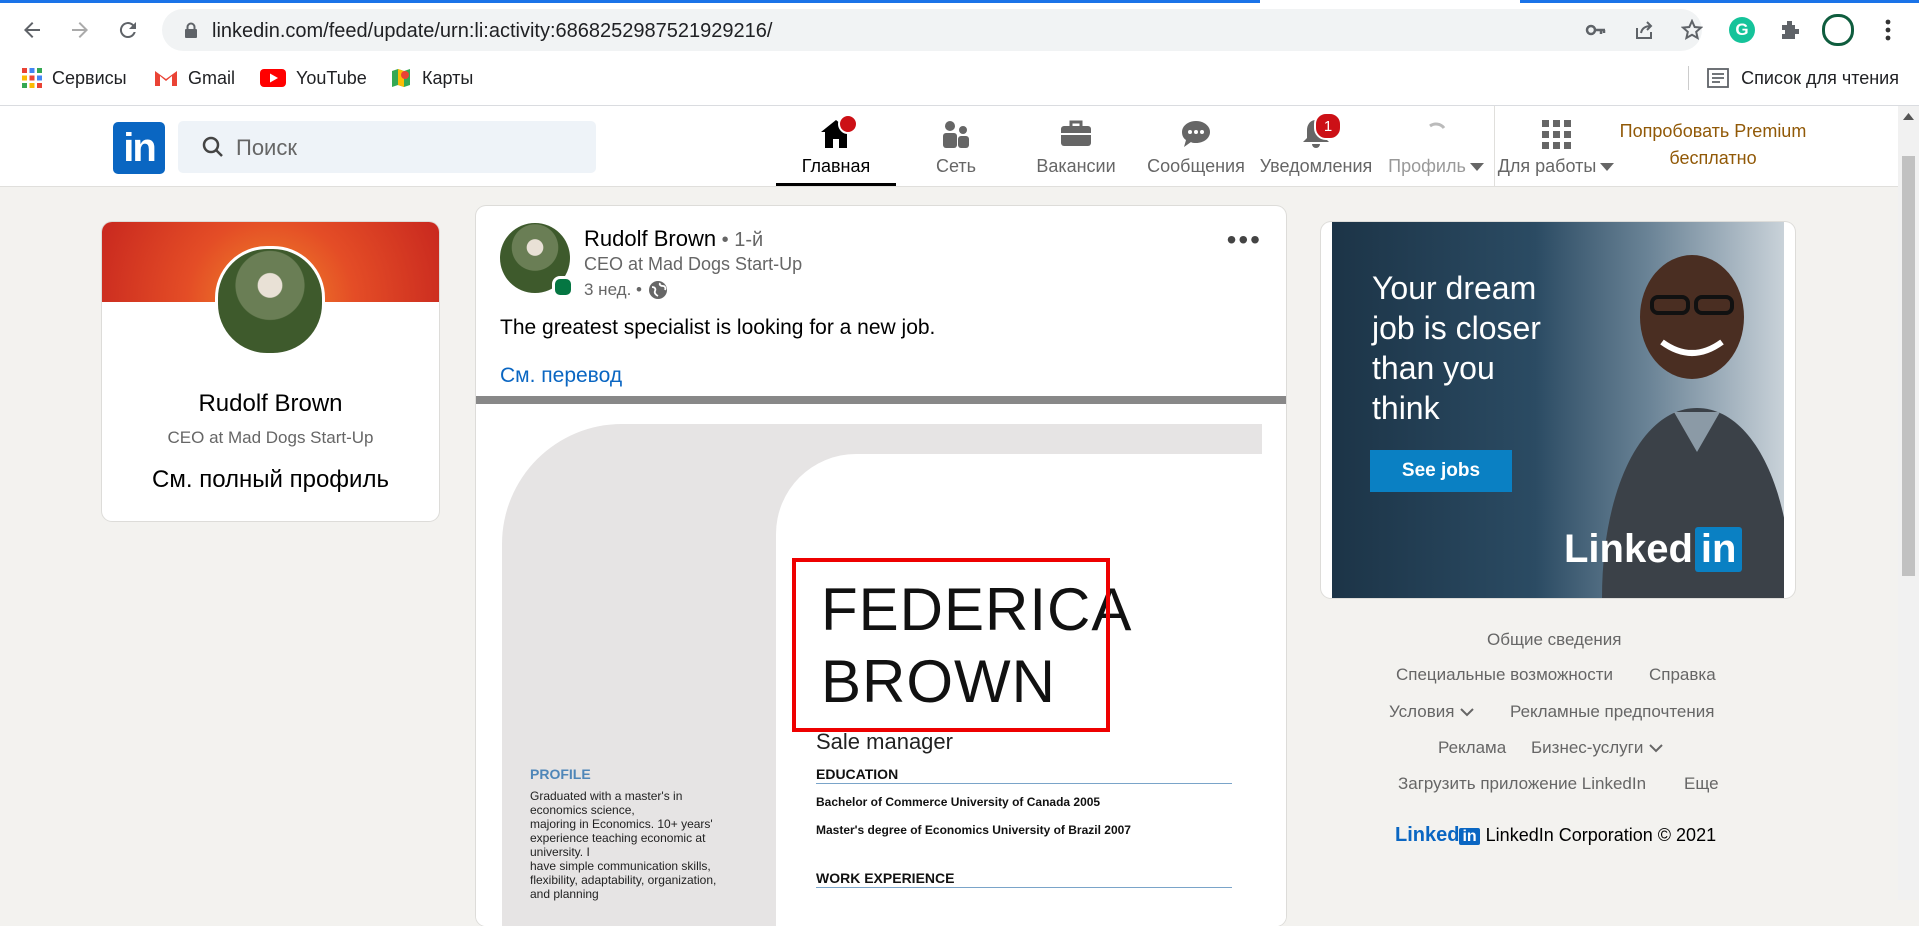 The height and width of the screenshot is (926, 1919). Describe the element at coordinates (1908, 366) in the screenshot. I see `scrollbar-thumb` at that location.